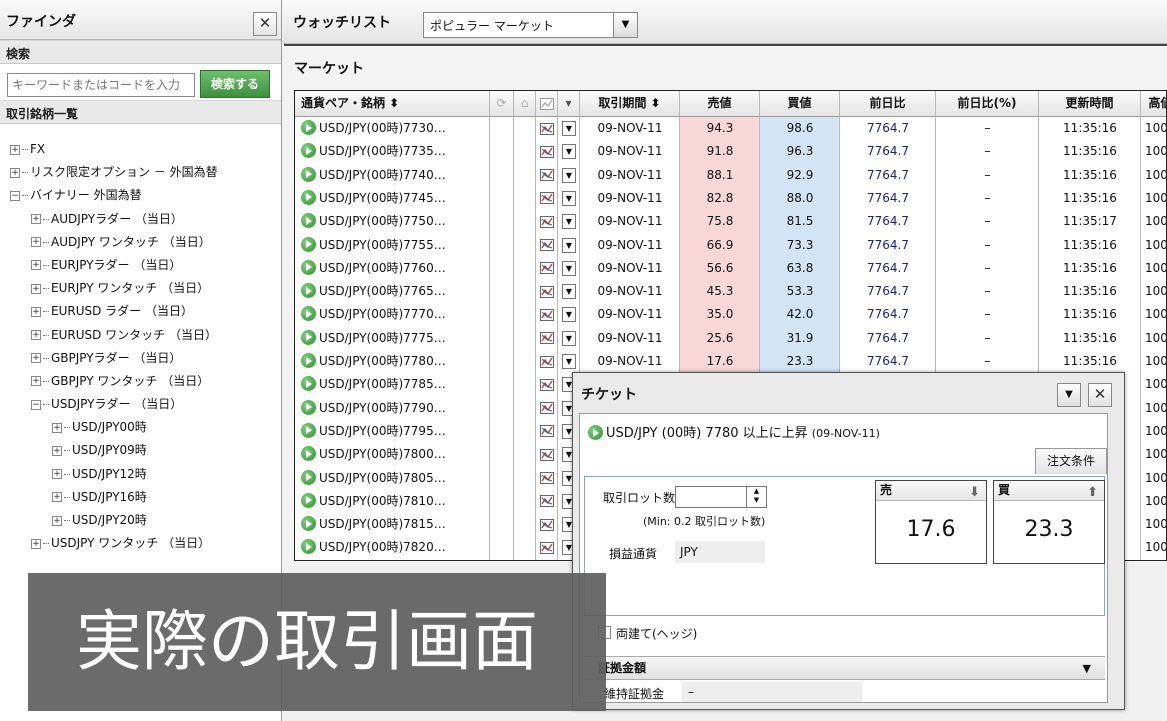 Image resolution: width=1167 pixels, height=721 pixels. Describe the element at coordinates (140, 474) in the screenshot. I see `tree-item: + USD/JPY12時` at that location.